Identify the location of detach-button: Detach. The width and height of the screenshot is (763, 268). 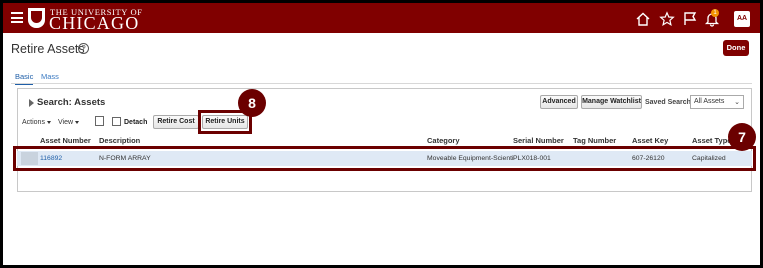
(135, 122).